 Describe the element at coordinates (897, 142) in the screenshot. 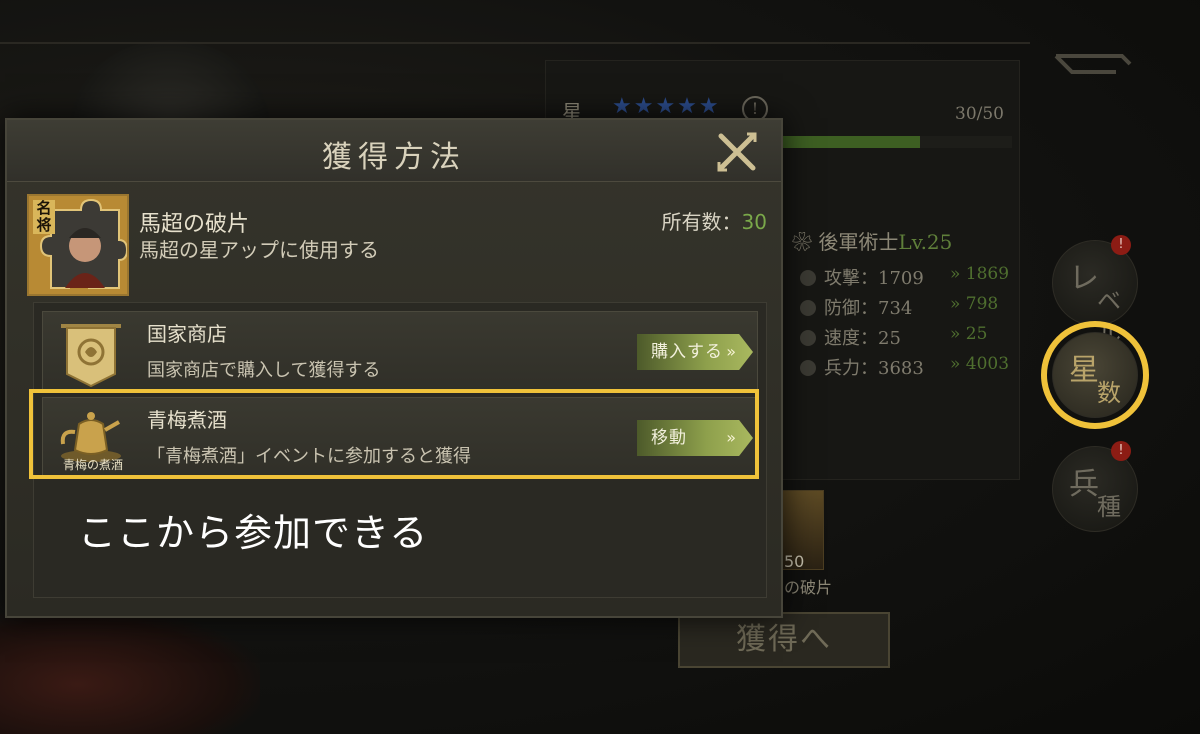

I see `star-progress-bar` at that location.